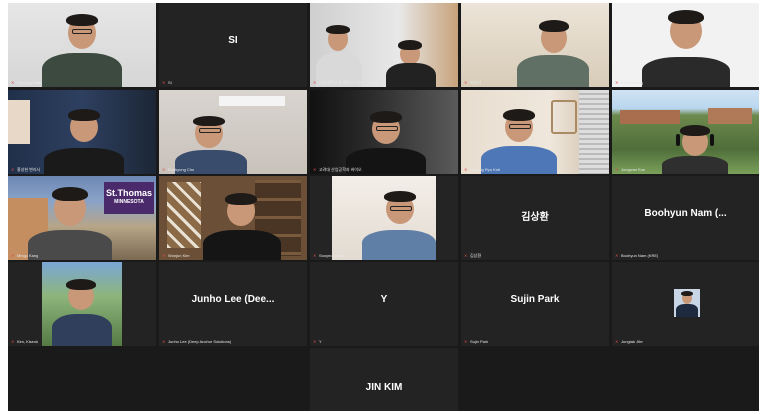 This screenshot has height=414, width=765. What do you see at coordinates (197, 341) in the screenshot?
I see `participant-name-caption: ✕ Junho Lee (Deep Anchor Solutions)` at bounding box center [197, 341].